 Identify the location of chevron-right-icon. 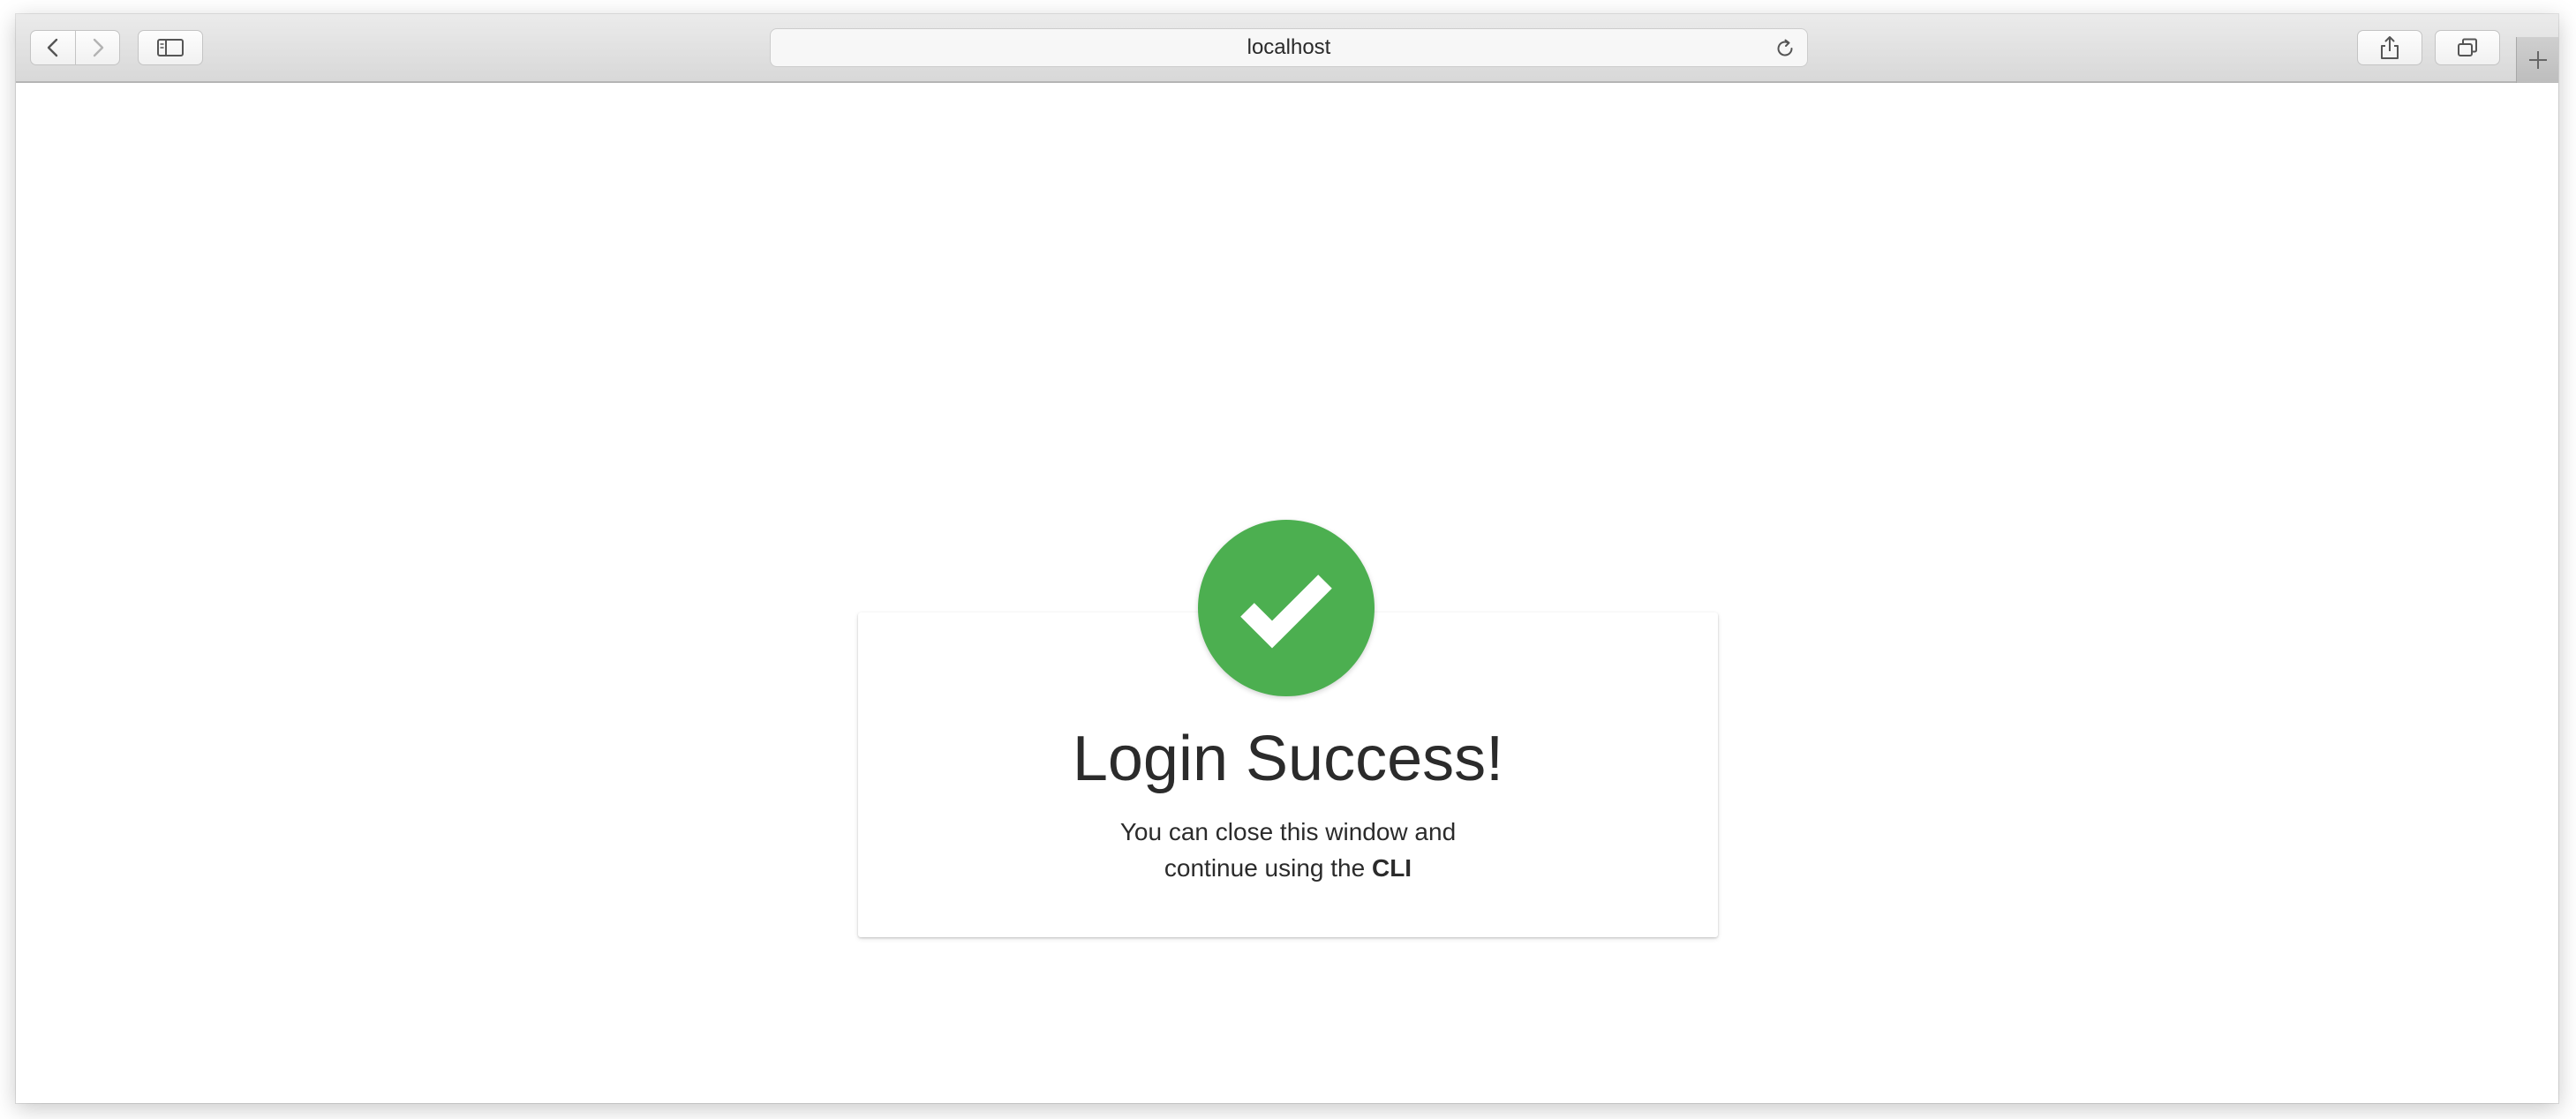
(98, 47).